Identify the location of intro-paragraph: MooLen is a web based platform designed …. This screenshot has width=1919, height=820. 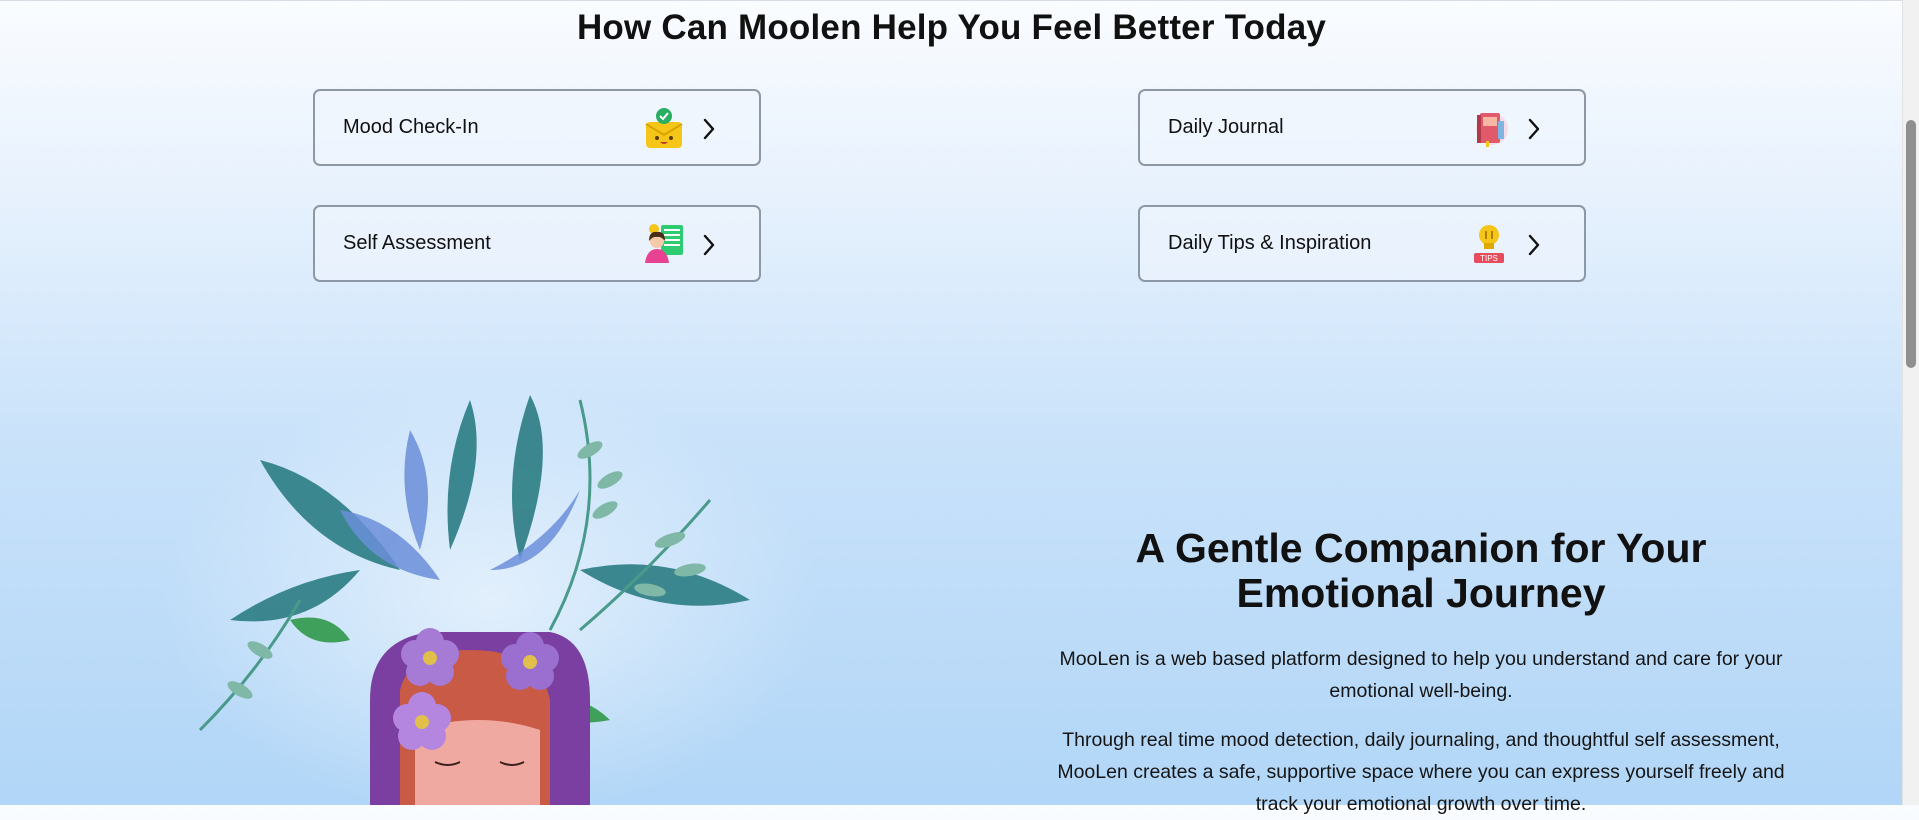
(1421, 675).